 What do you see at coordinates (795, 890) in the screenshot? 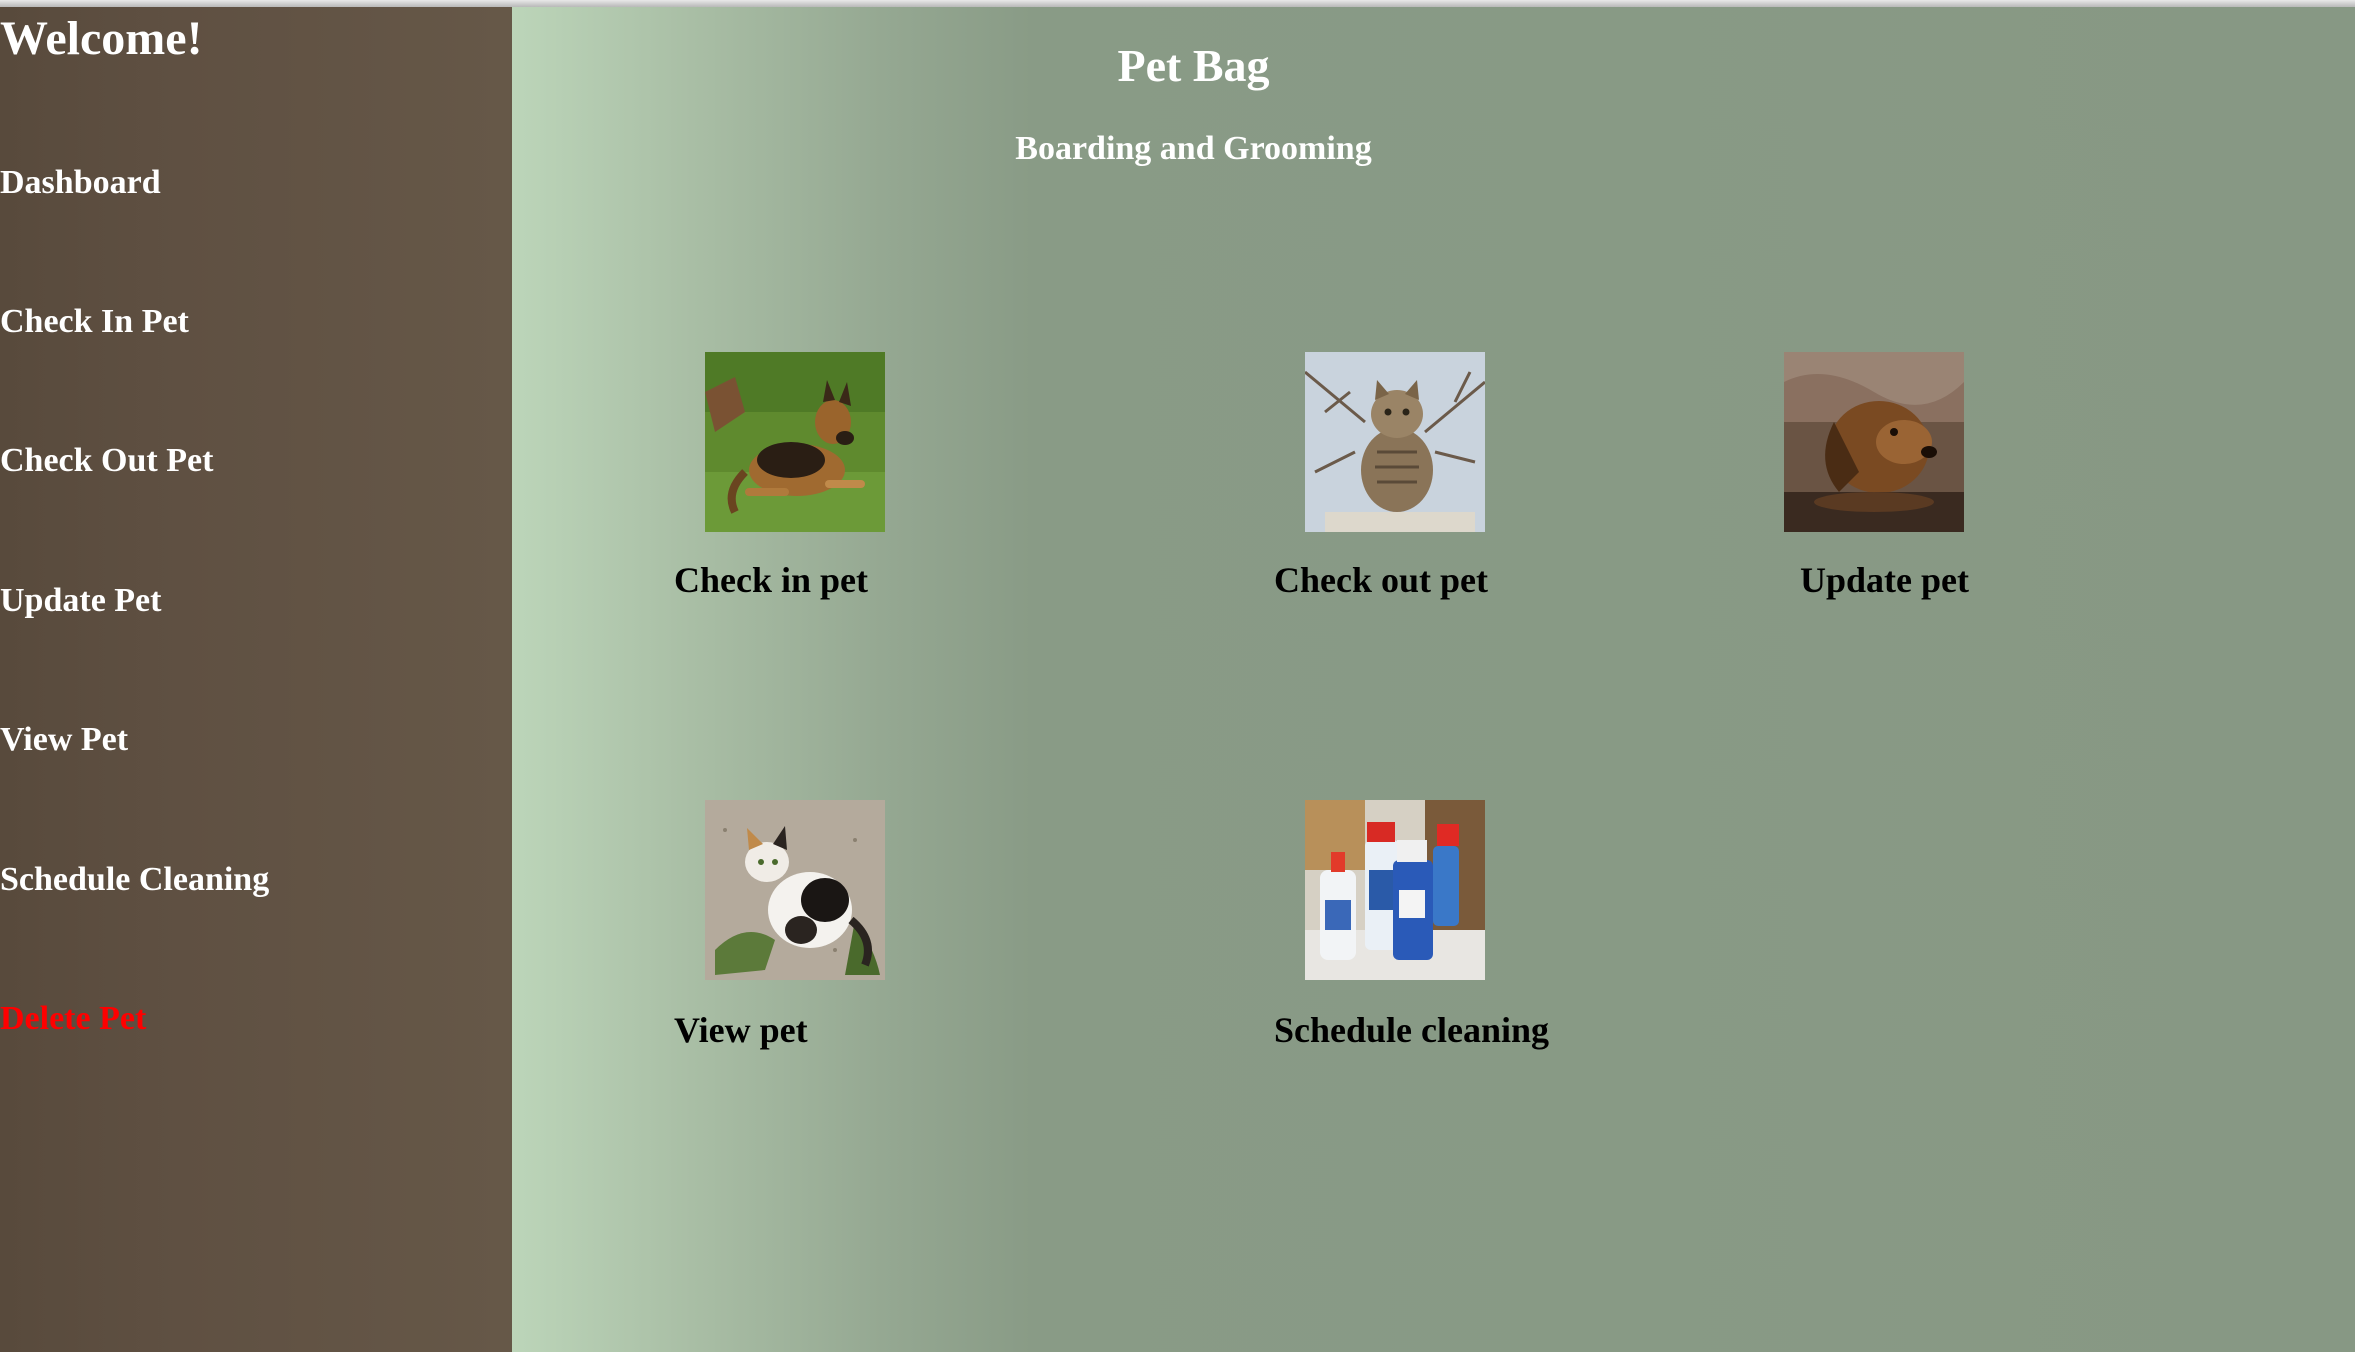
I see `calico-cat-photo` at bounding box center [795, 890].